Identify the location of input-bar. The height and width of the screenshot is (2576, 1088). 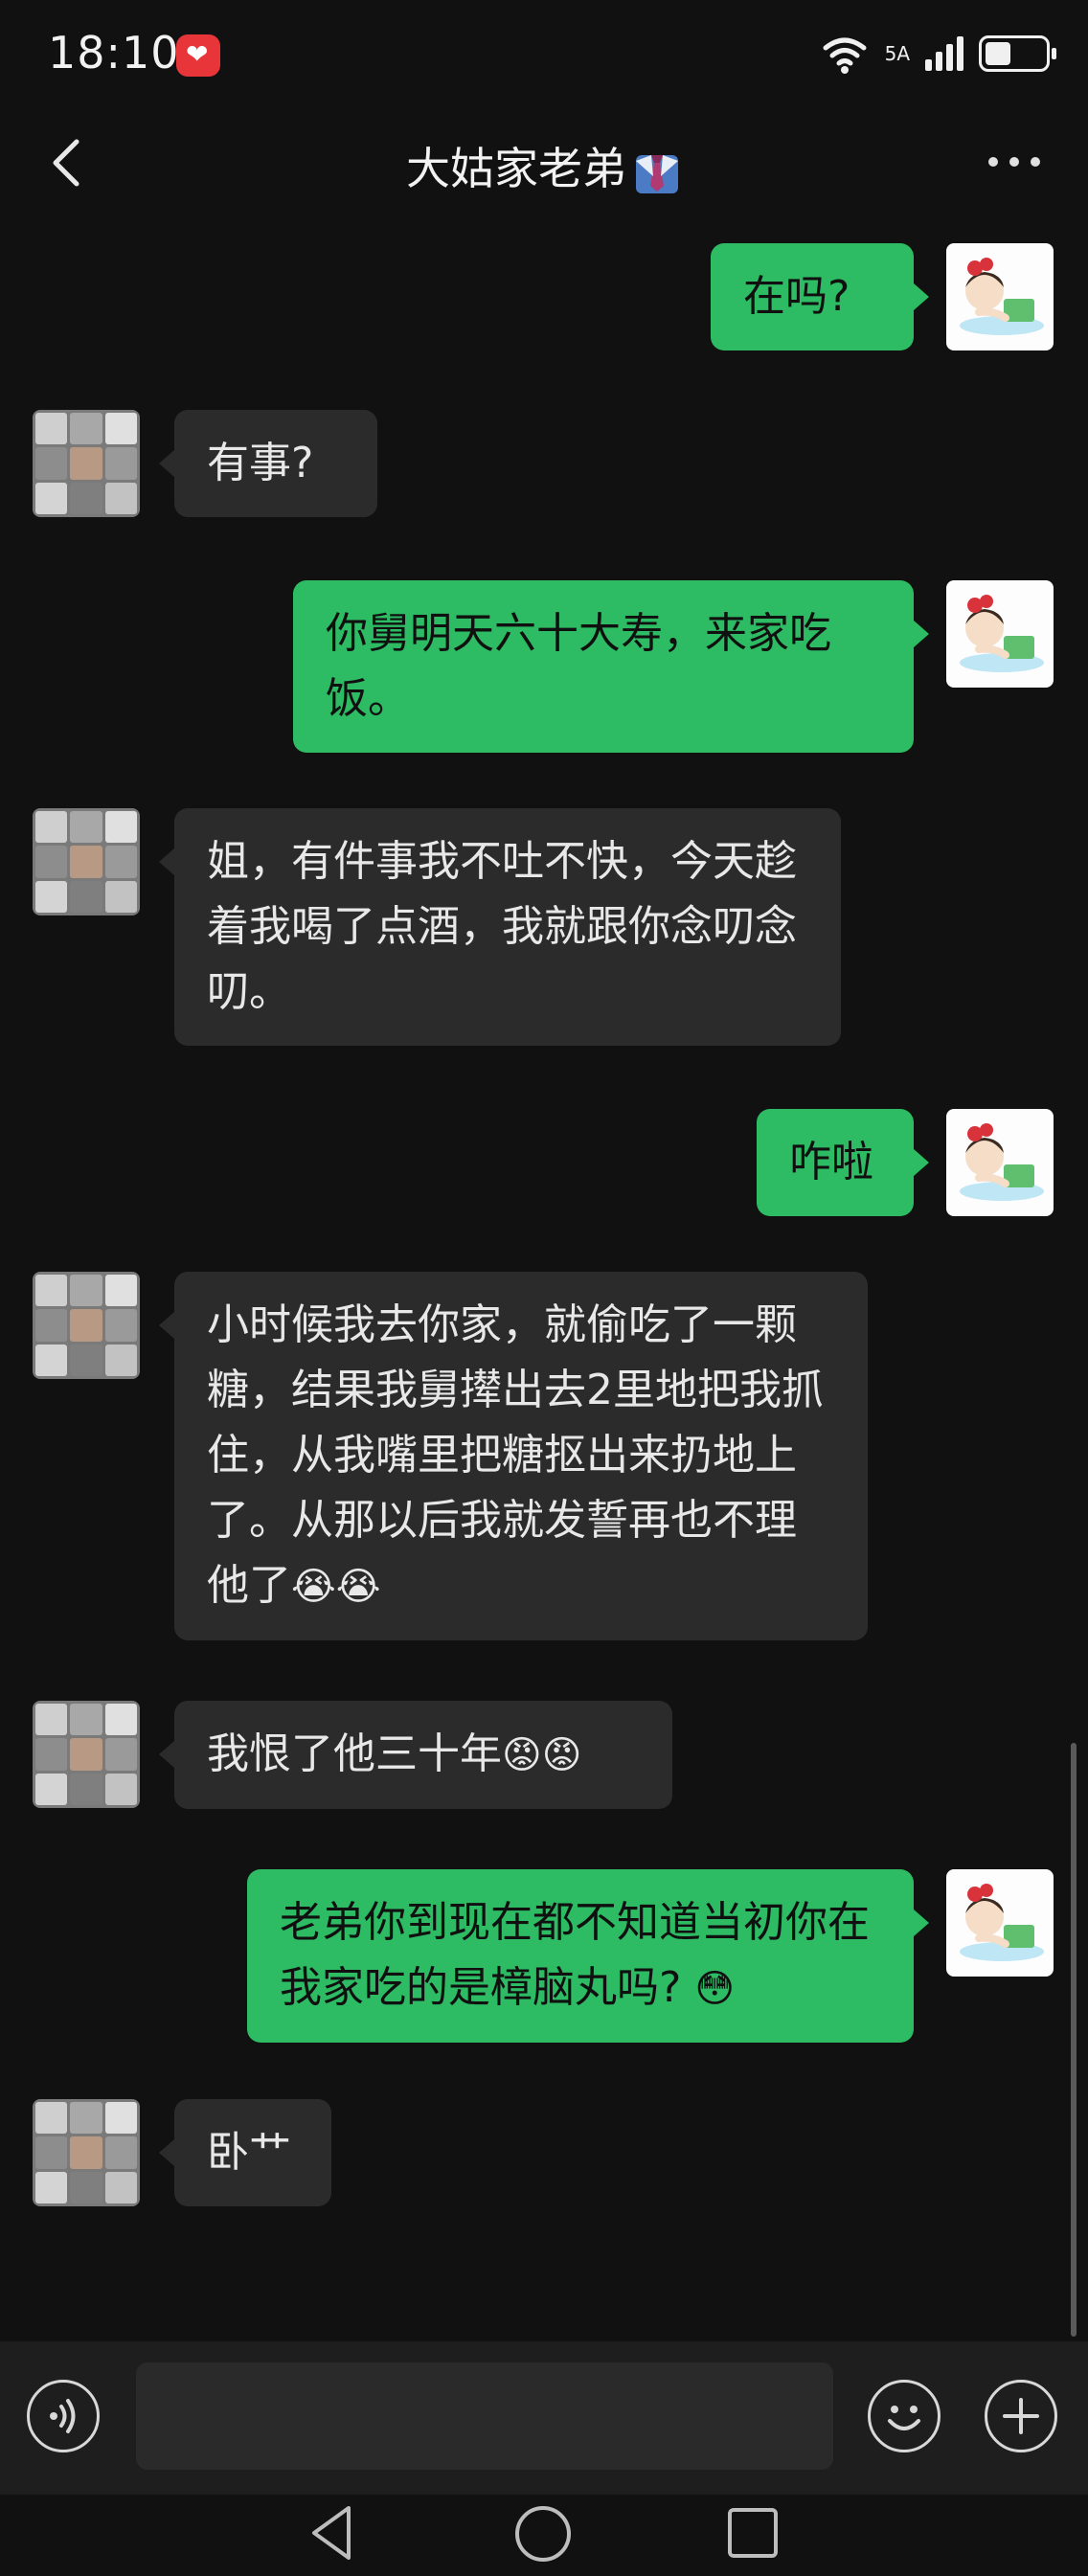
(544, 2418).